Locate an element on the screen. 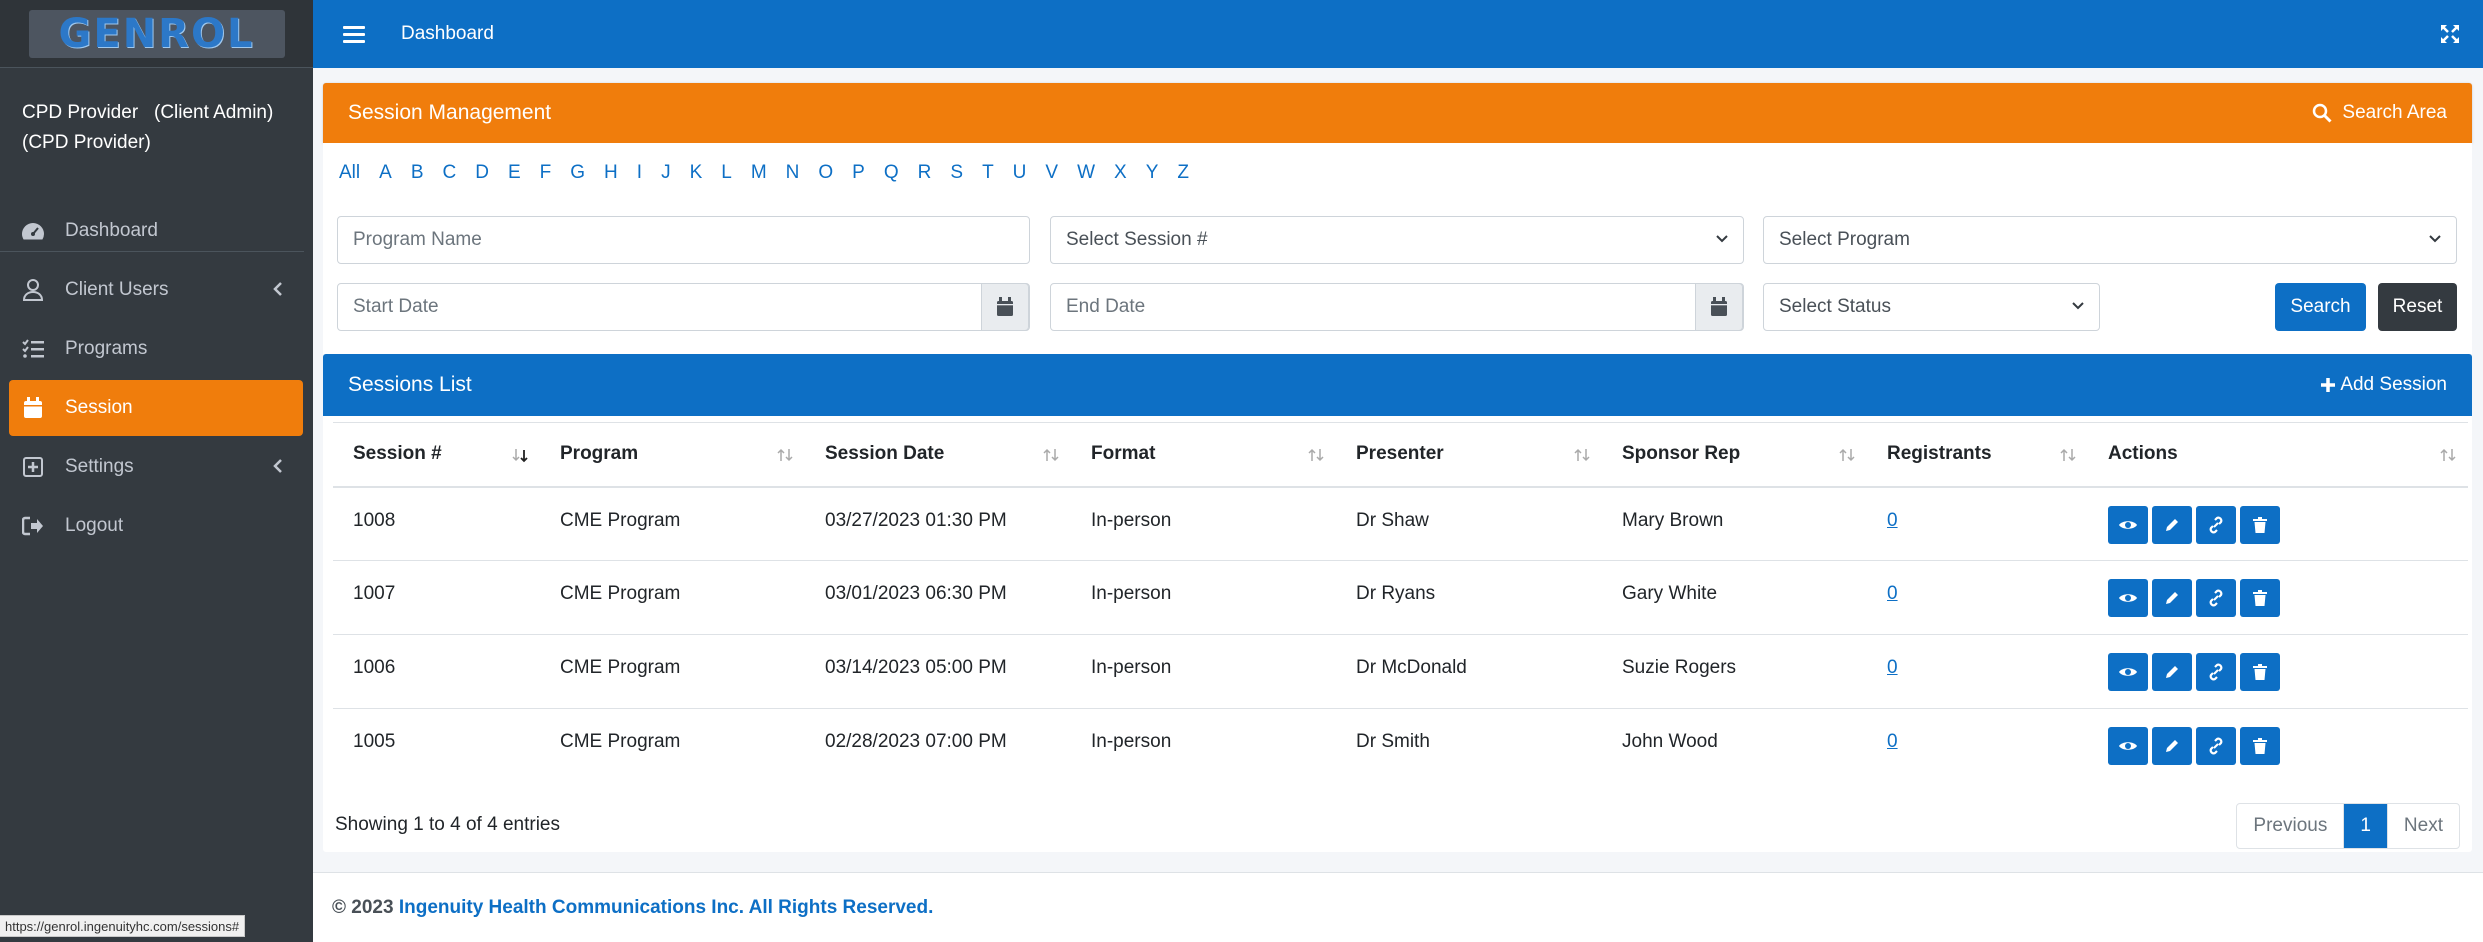 Image resolution: width=2483 pixels, height=942 pixels. dashboard-icon is located at coordinates (33, 231).